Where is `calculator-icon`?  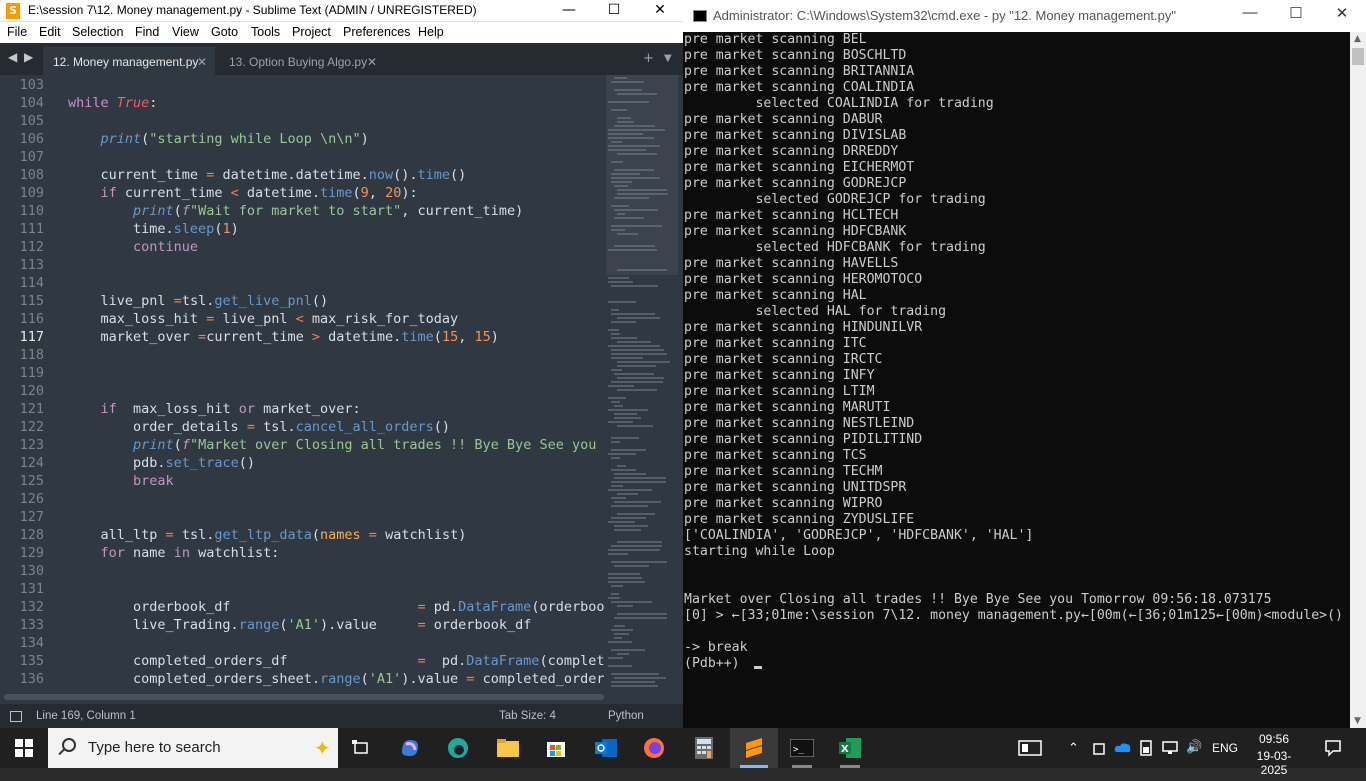 calculator-icon is located at coordinates (704, 748).